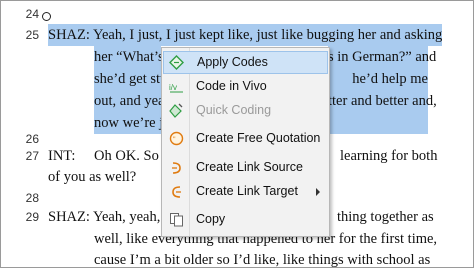  Describe the element at coordinates (388, 156) in the screenshot. I see `transcript-text: learning for both` at that location.